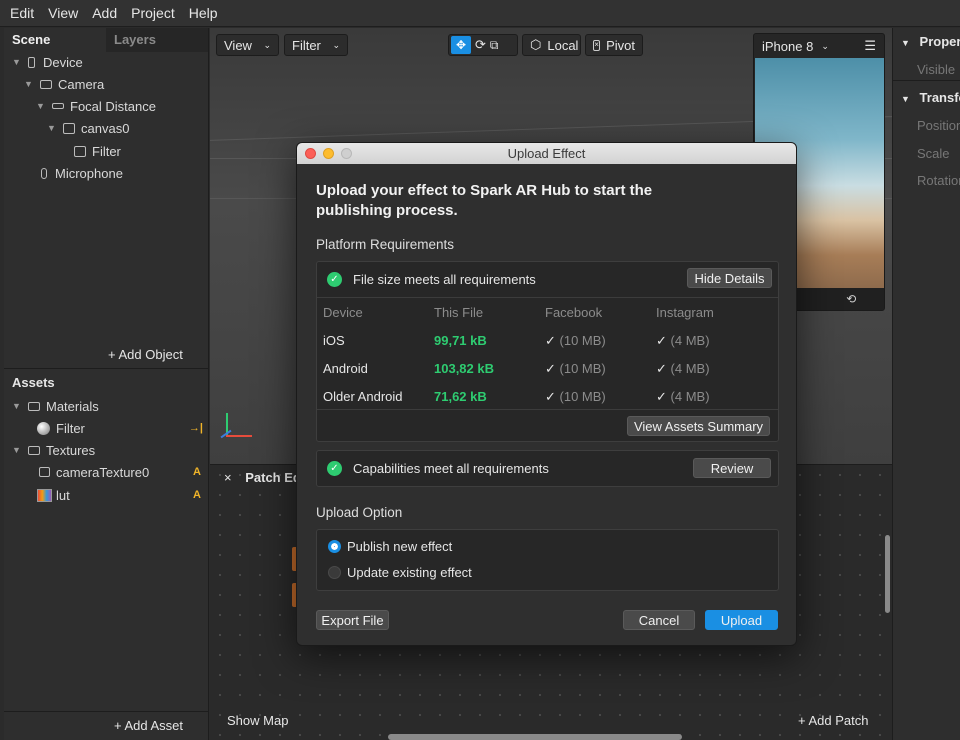  Describe the element at coordinates (58, 106) in the screenshot. I see `ruler-icon` at that location.